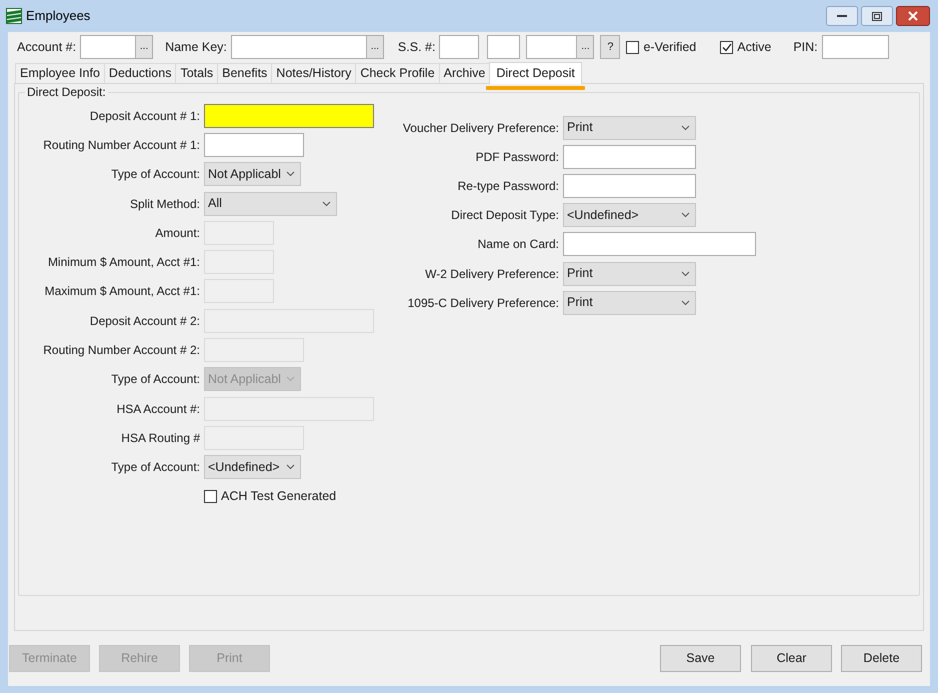 This screenshot has width=938, height=693. What do you see at coordinates (14, 16) in the screenshot?
I see `app-icon` at bounding box center [14, 16].